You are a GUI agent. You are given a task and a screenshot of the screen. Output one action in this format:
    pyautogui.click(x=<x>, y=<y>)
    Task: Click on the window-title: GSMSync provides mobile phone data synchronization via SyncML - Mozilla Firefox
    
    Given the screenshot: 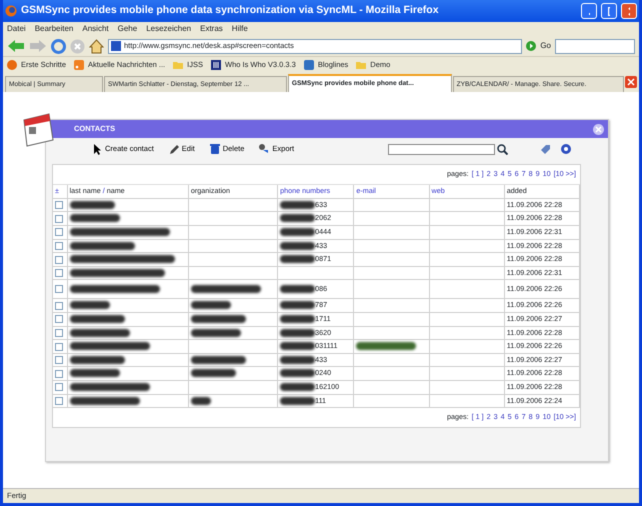 What is the action you would take?
    pyautogui.click(x=230, y=10)
    